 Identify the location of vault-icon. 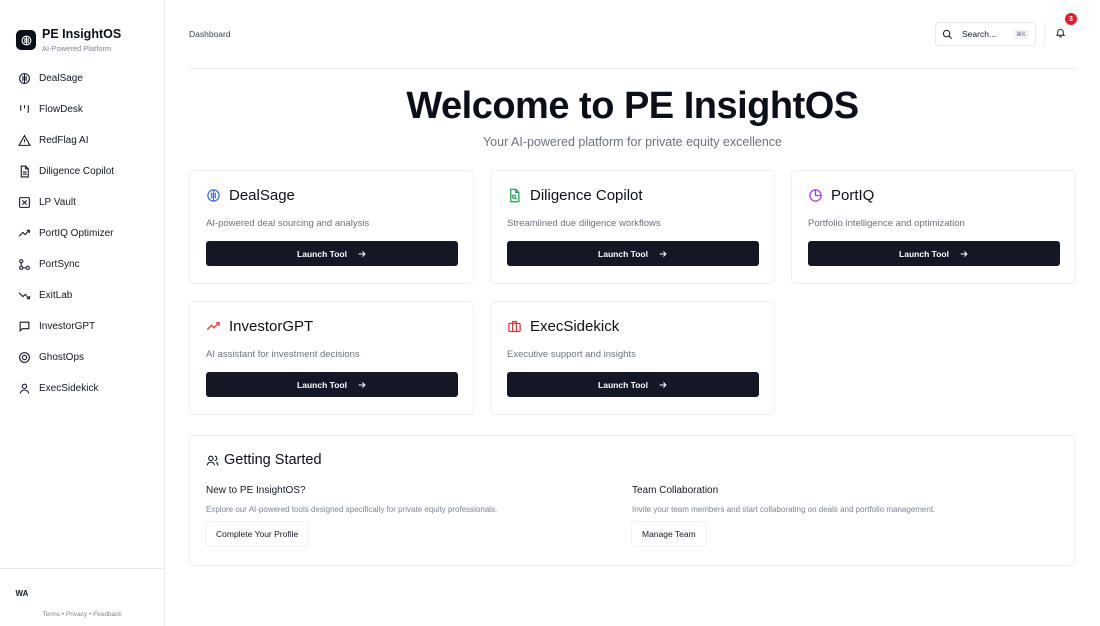
(24, 202).